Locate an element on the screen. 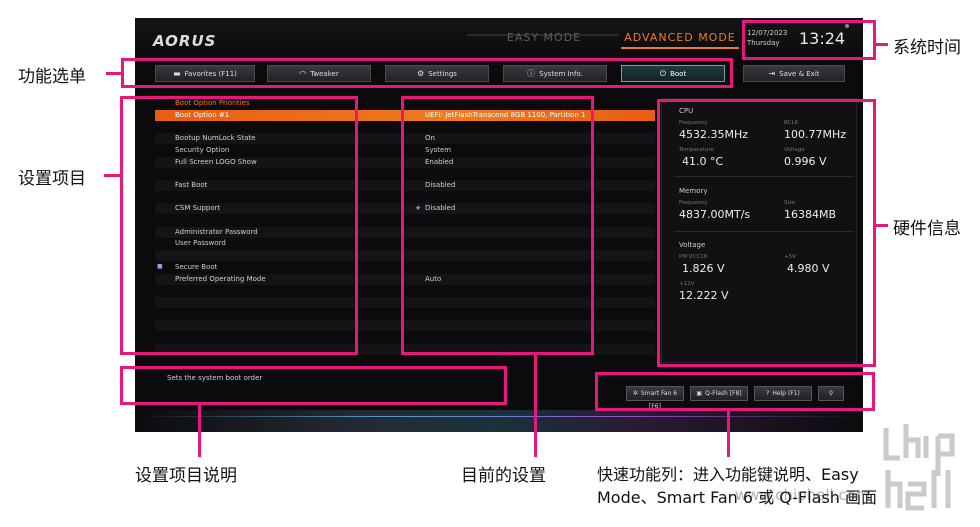 This screenshot has height=527, width=980. chiphell-watermark-logo is located at coordinates (919, 467).